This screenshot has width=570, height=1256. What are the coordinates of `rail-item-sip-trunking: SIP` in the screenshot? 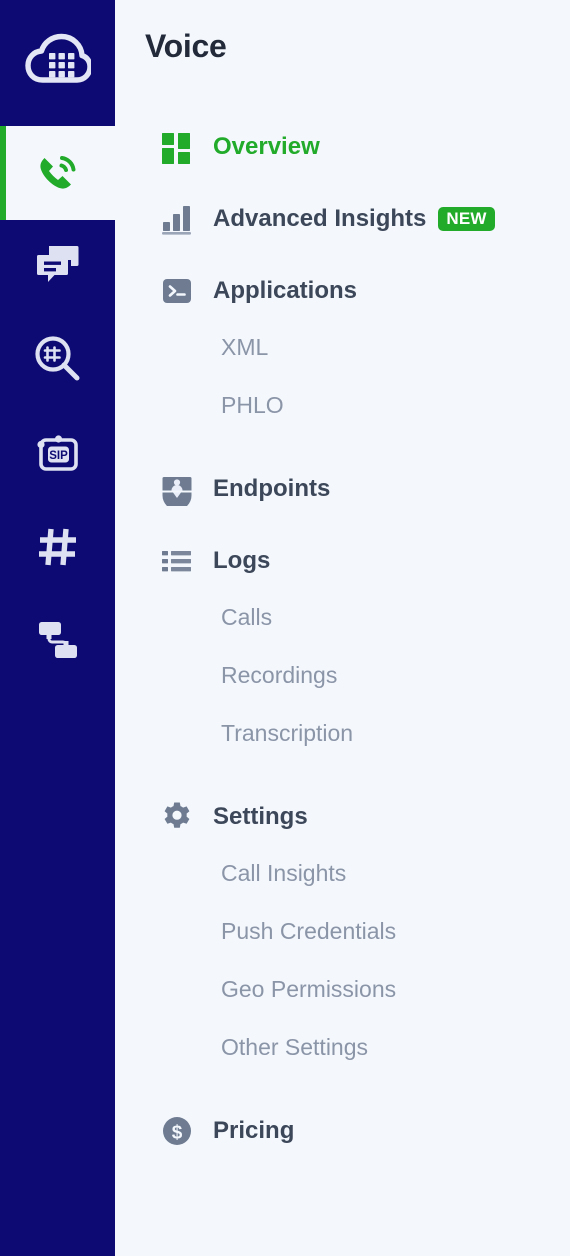 It's located at (57, 455).